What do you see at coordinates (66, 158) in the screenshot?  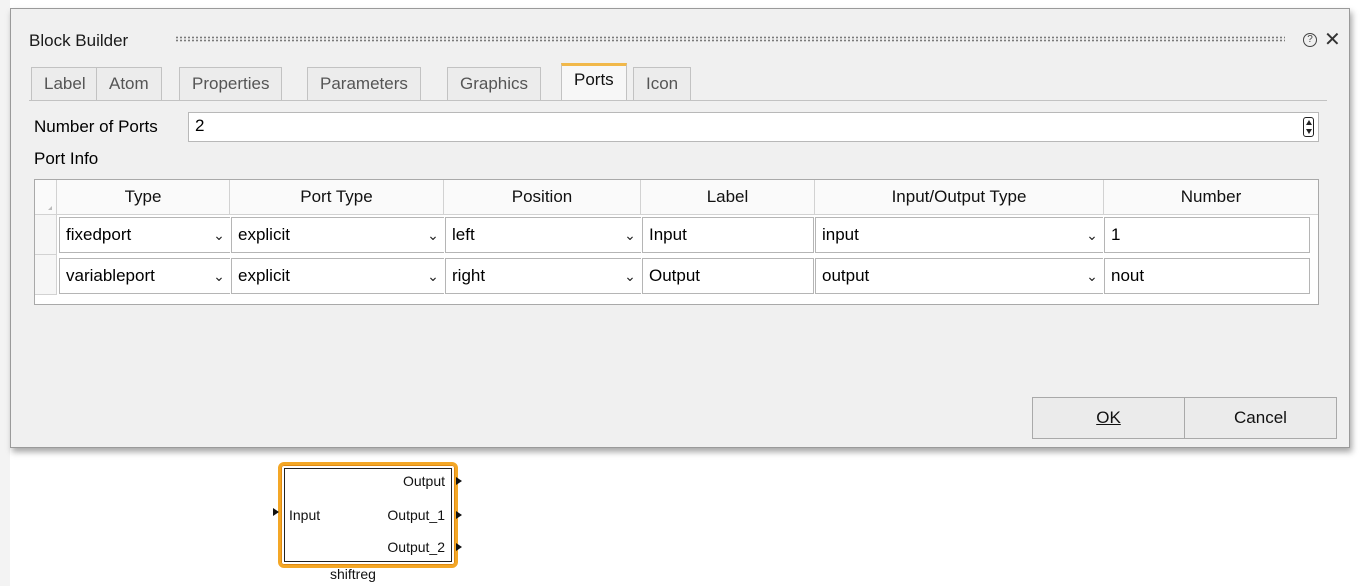 I see `port-info-label: Port Info` at bounding box center [66, 158].